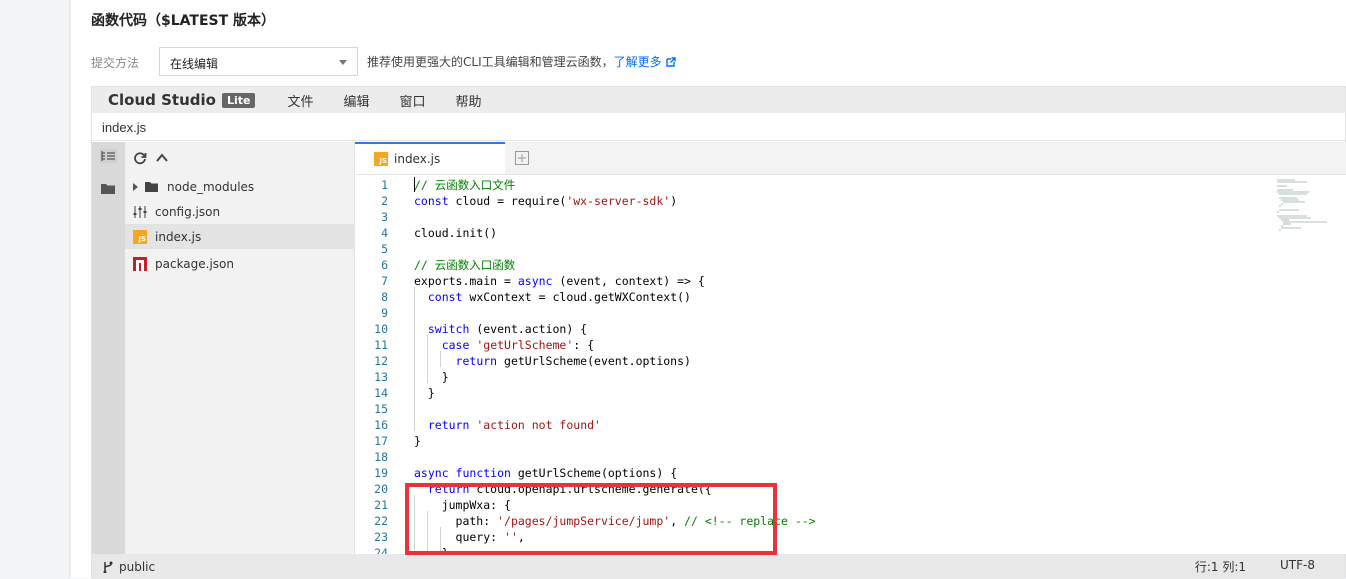 The height and width of the screenshot is (579, 1346). Describe the element at coordinates (815, 201) in the screenshot. I see `code-line: 2 const cloud = require('wx-server-sdk')` at that location.